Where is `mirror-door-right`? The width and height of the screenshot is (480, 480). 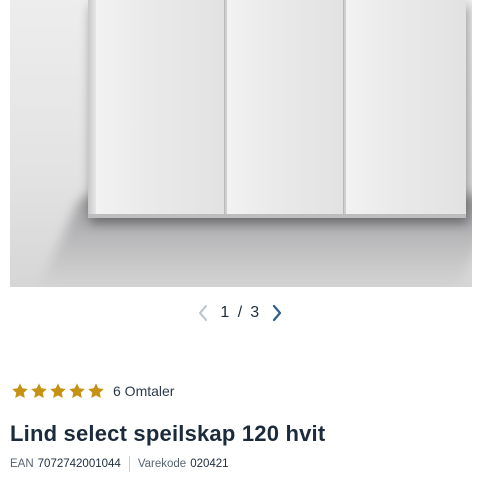
mirror-door-right is located at coordinates (406, 107).